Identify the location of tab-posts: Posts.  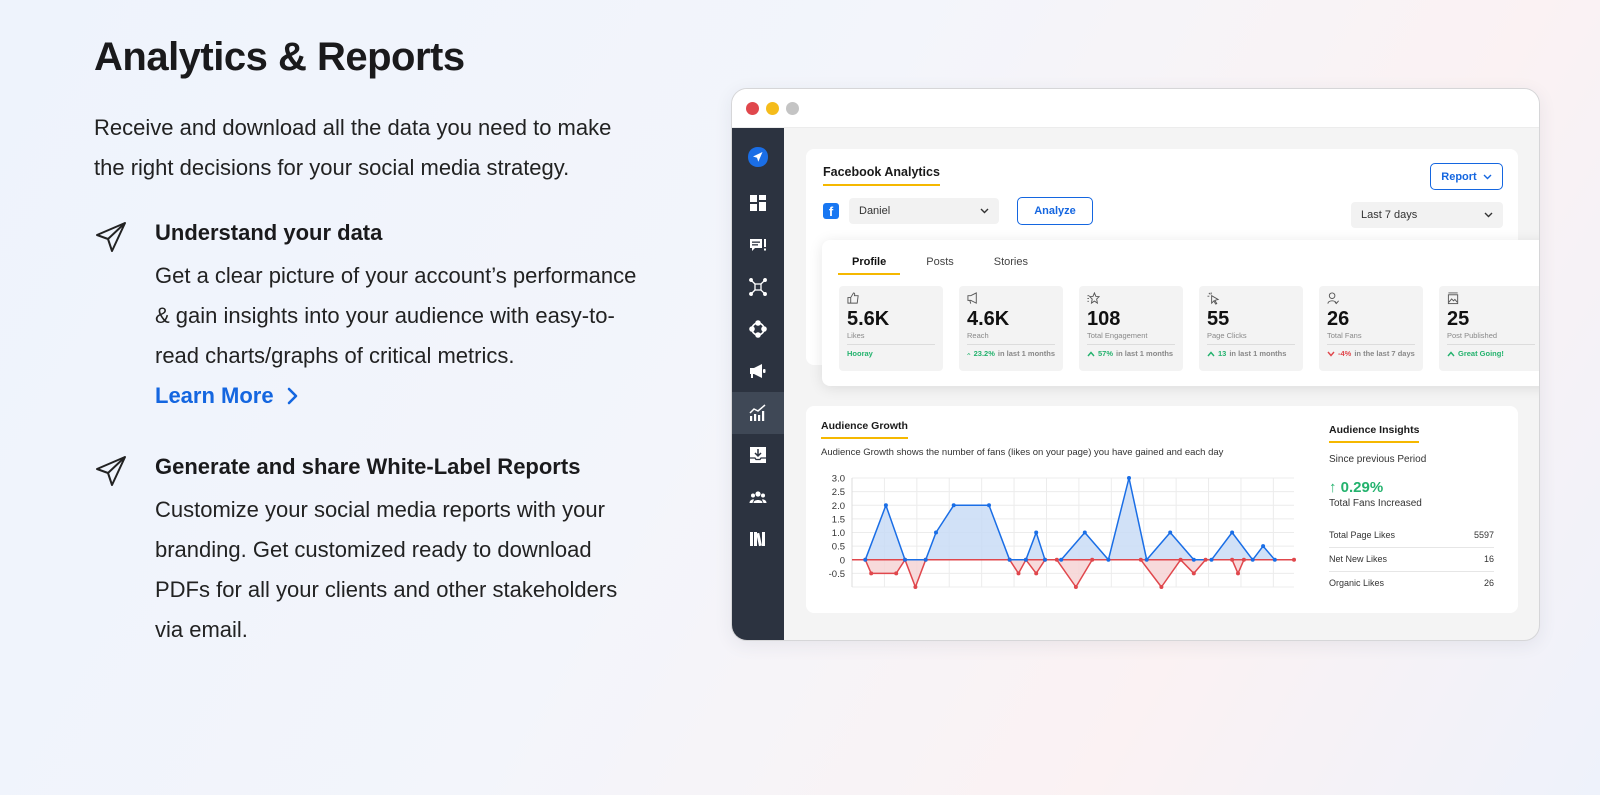
(940, 265).